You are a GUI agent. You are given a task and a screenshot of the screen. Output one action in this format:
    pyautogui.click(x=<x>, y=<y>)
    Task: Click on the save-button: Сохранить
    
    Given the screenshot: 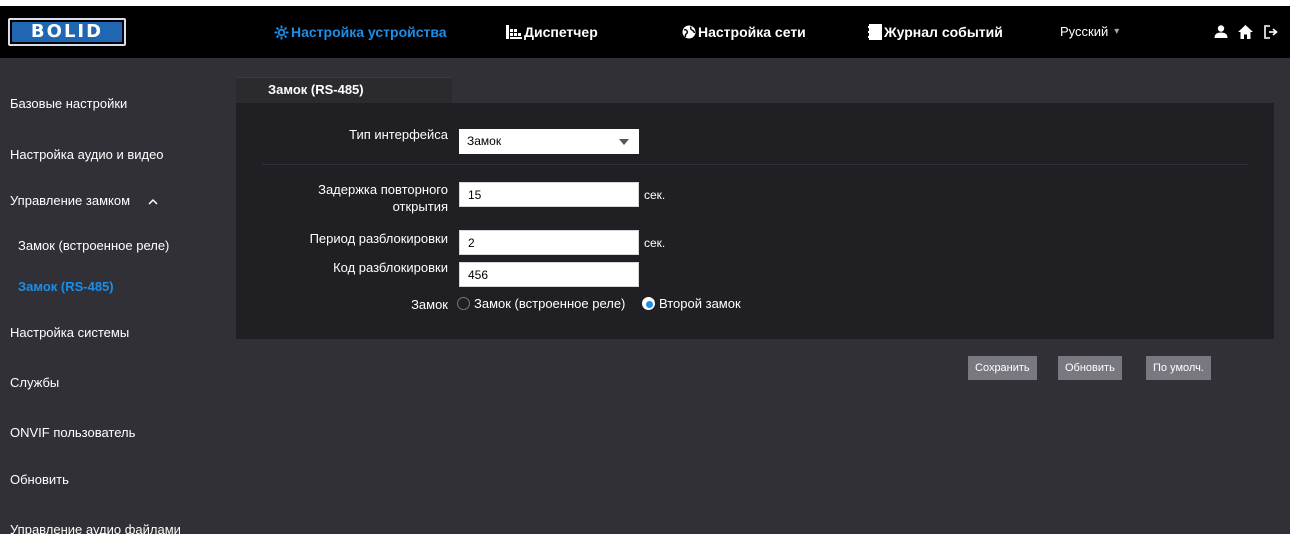 What is the action you would take?
    pyautogui.click(x=1002, y=368)
    